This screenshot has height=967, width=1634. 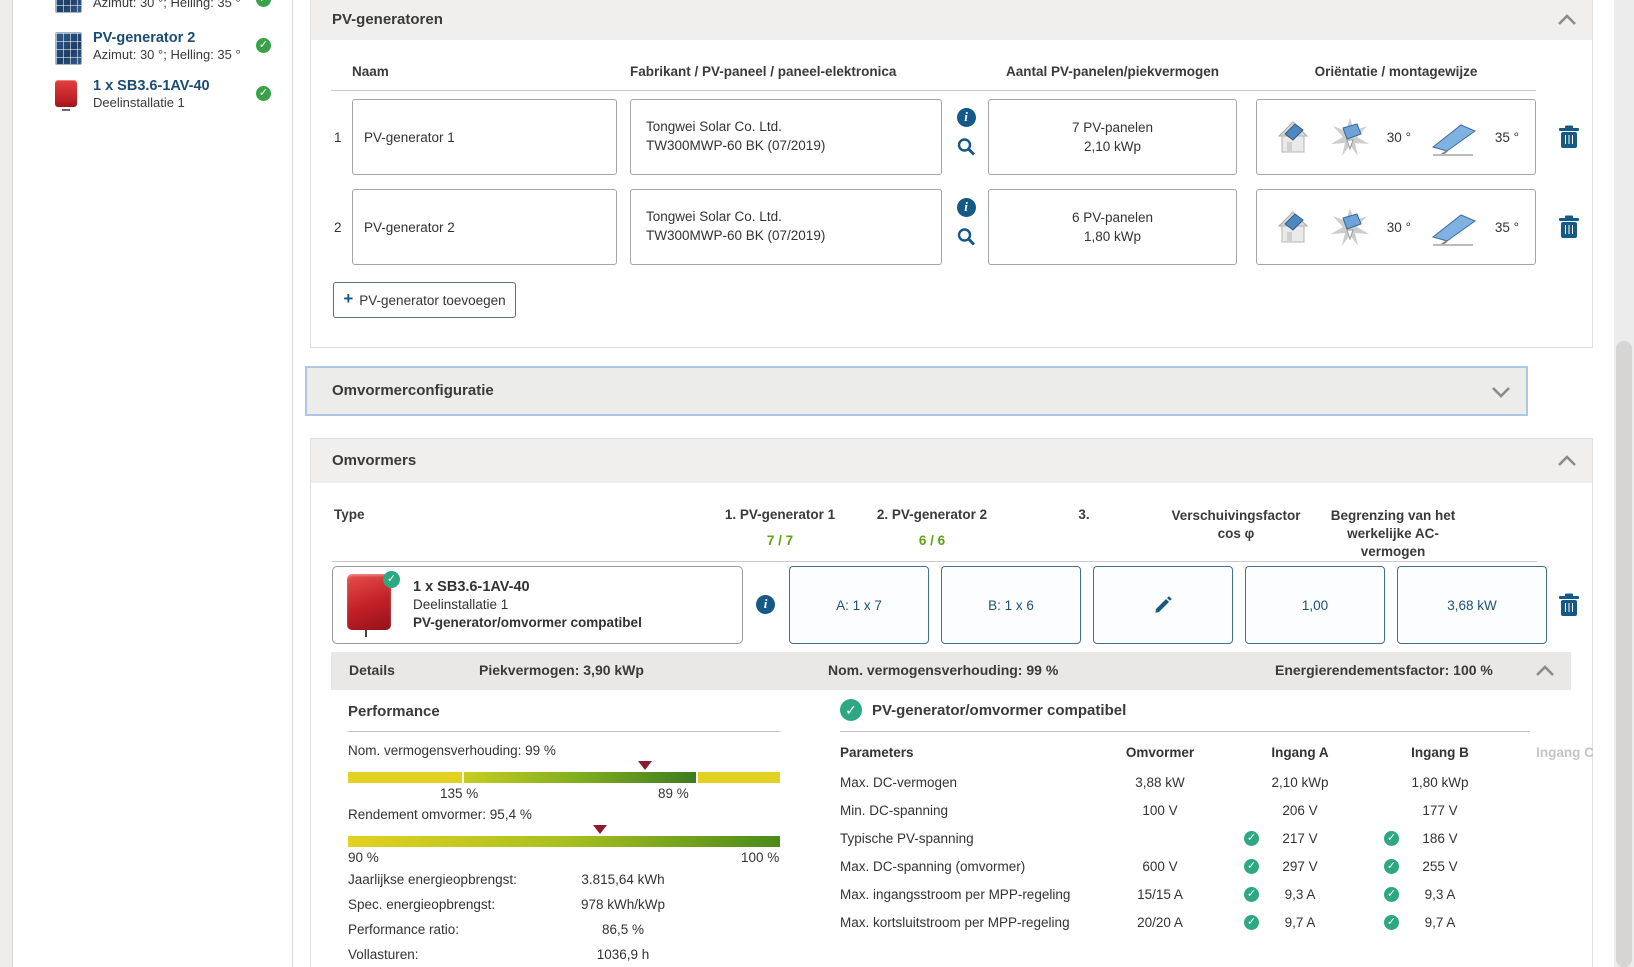 What do you see at coordinates (452, 750) in the screenshot?
I see `nominal-ratio-label: Nom. vermogensverhouding: 99 %` at bounding box center [452, 750].